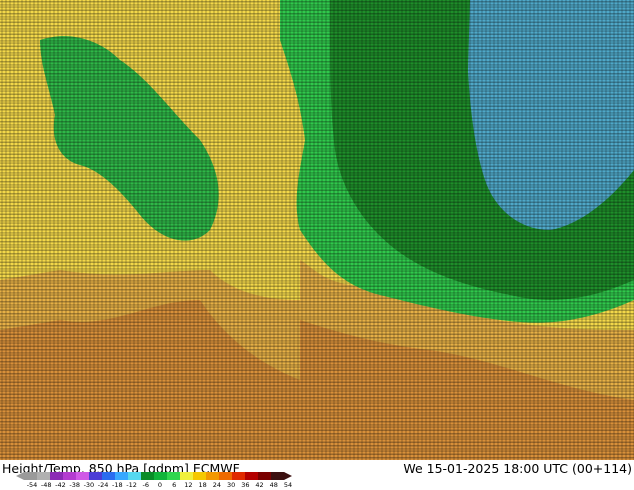  What do you see at coordinates (245, 485) in the screenshot?
I see `colorbar-tick-label: 36` at bounding box center [245, 485].